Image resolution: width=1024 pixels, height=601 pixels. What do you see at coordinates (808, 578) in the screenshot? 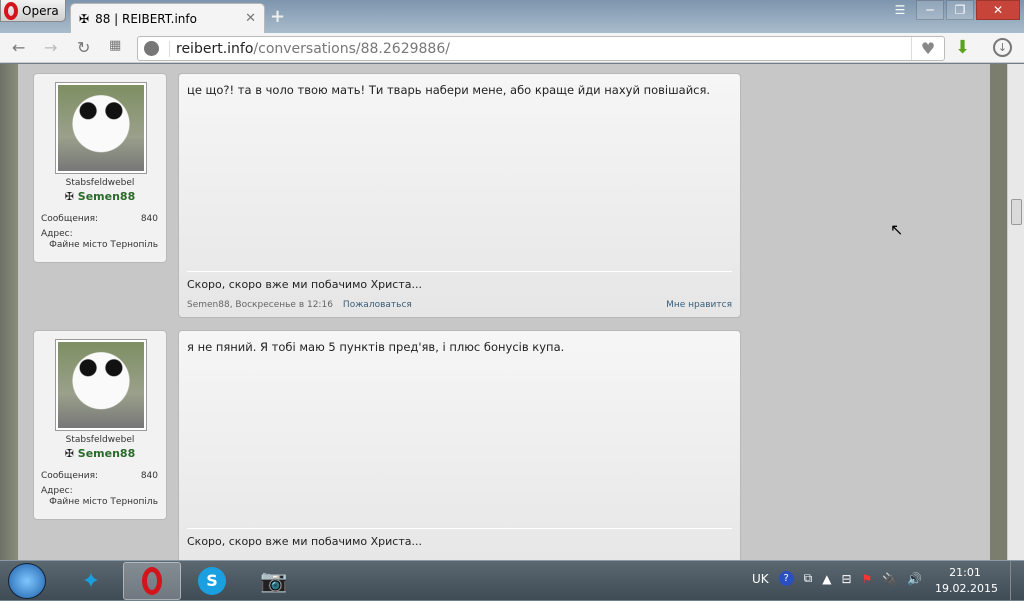
I see `display-icon: ⧉` at bounding box center [808, 578].